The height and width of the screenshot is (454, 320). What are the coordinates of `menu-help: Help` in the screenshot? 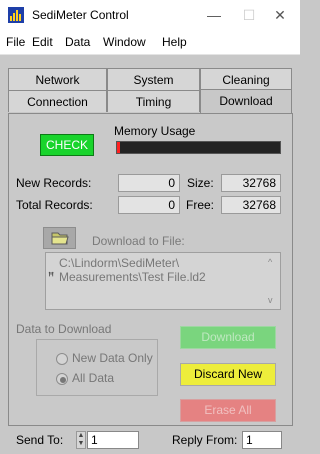 It's located at (174, 42).